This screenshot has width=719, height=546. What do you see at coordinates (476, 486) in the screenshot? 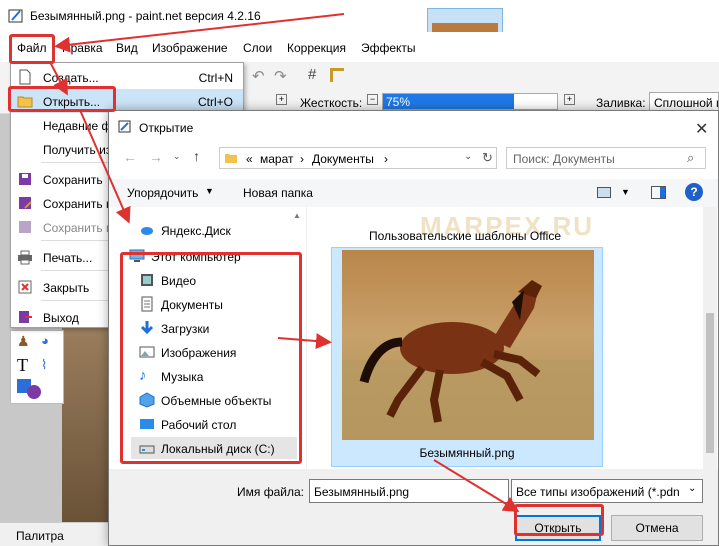
I see `arrow-to-open-button` at bounding box center [476, 486].